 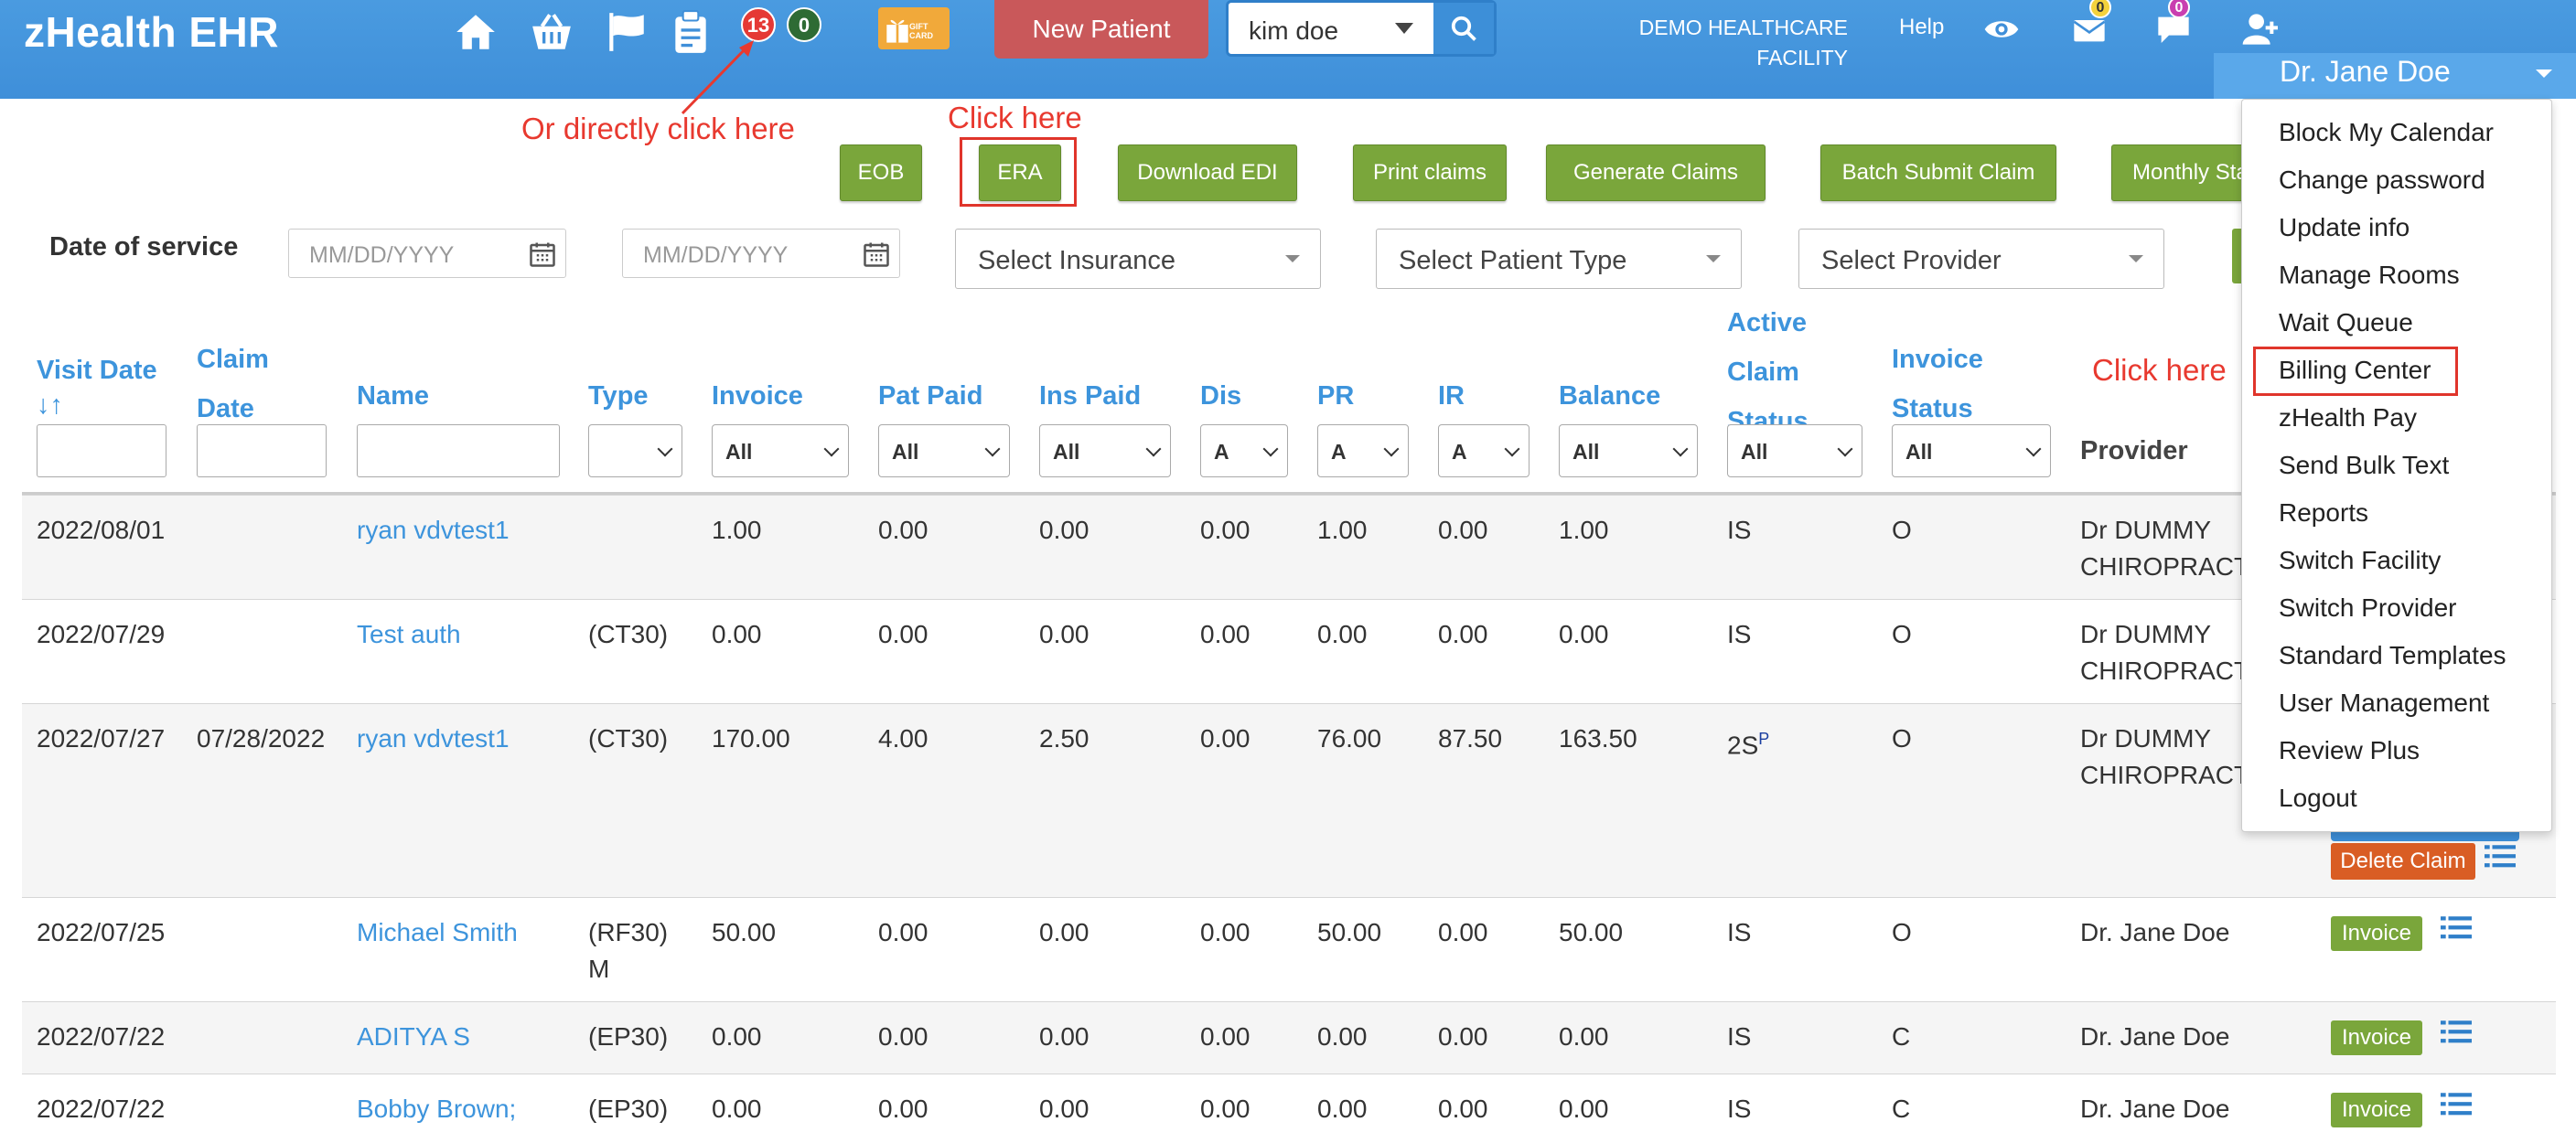 What do you see at coordinates (2155, 1036) in the screenshot?
I see `cell-provider: Dr. Jane Doe` at bounding box center [2155, 1036].